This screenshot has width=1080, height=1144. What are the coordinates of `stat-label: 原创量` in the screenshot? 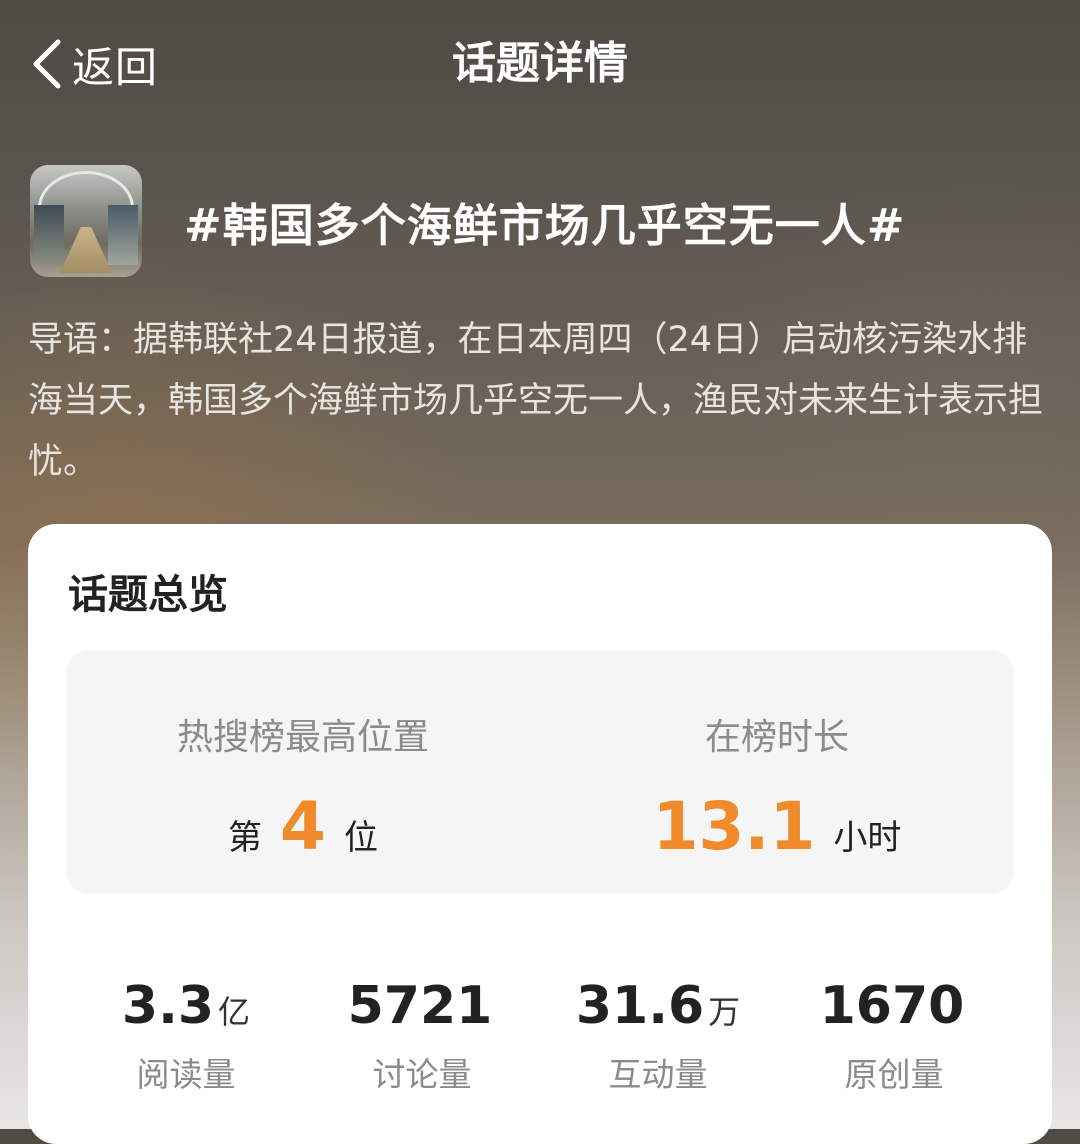 It's located at (894, 1074).